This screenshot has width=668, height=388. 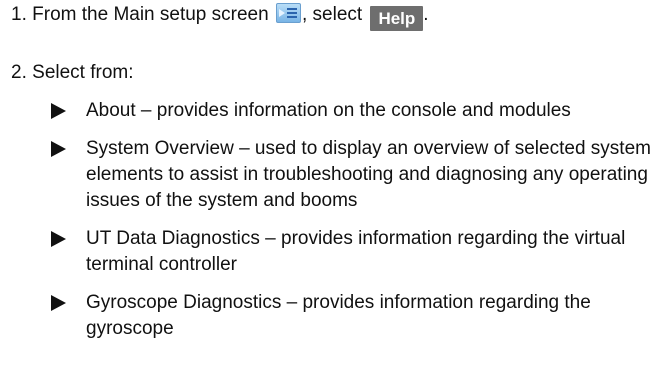 I want to click on step-1-text-after: ., so click(x=426, y=14).